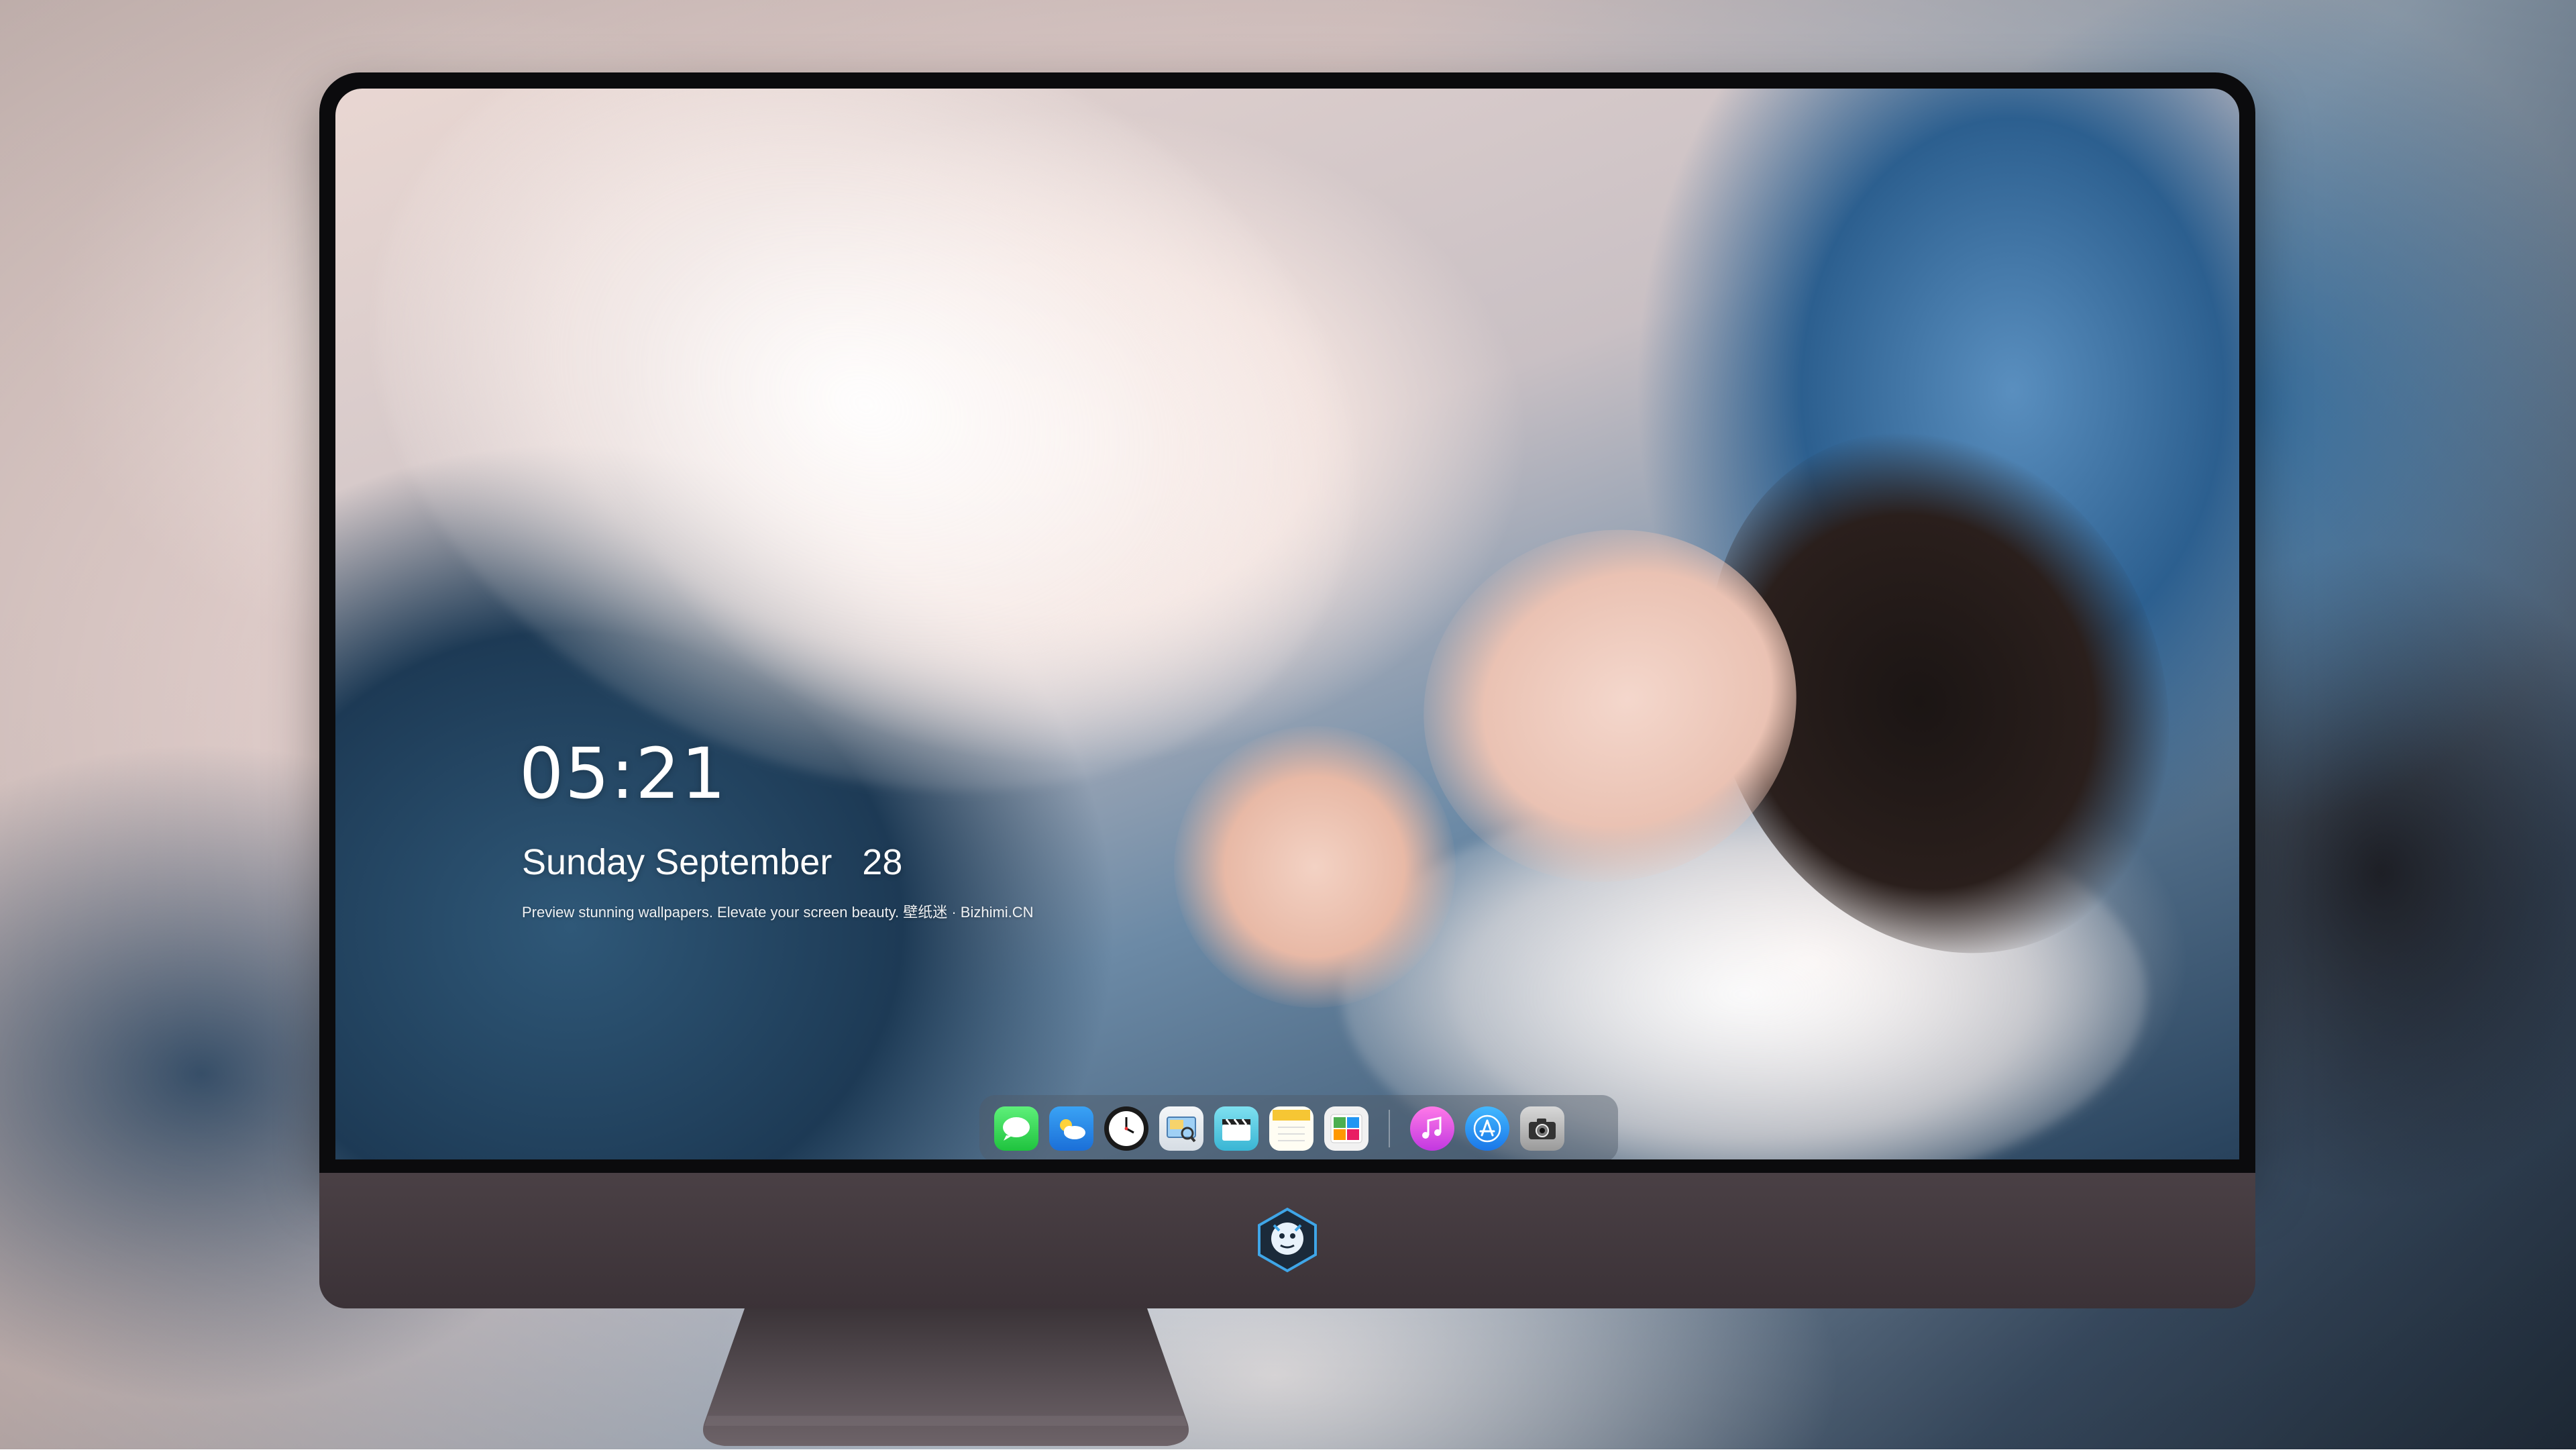  Describe the element at coordinates (946, 1379) in the screenshot. I see `monitor-stand` at that location.